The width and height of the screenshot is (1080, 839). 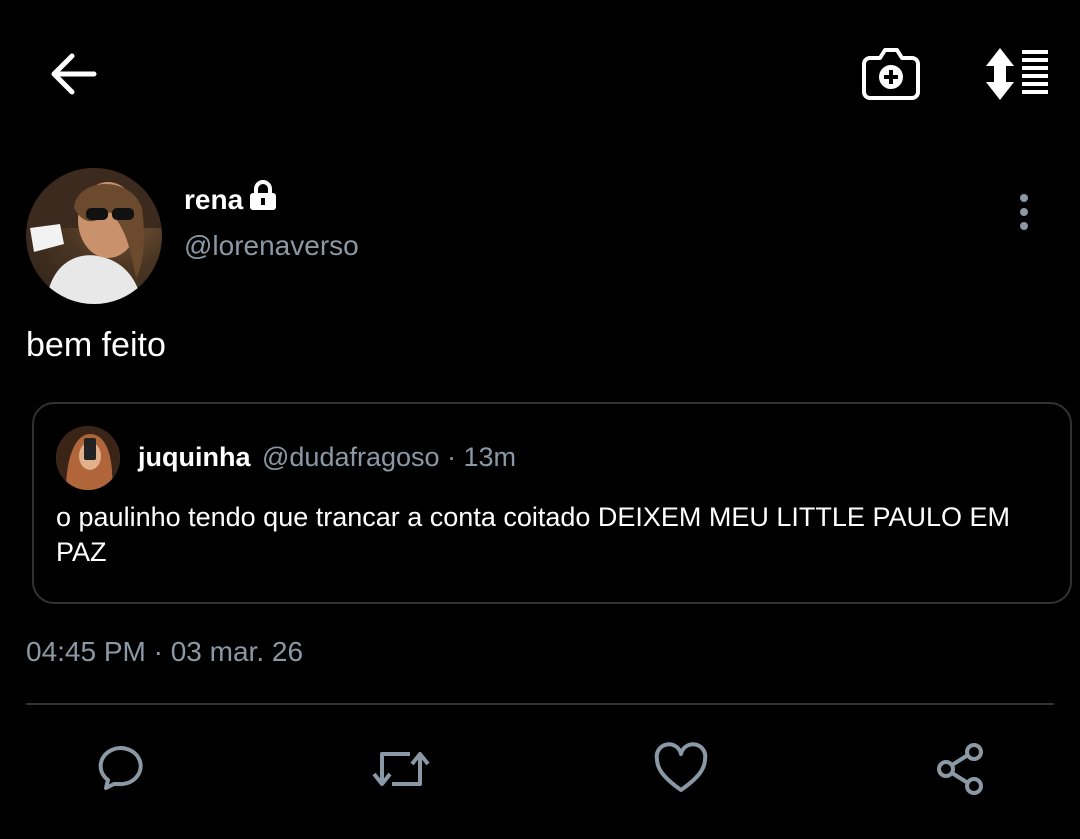 I want to click on tweet-text: bem feito, so click(x=96, y=345).